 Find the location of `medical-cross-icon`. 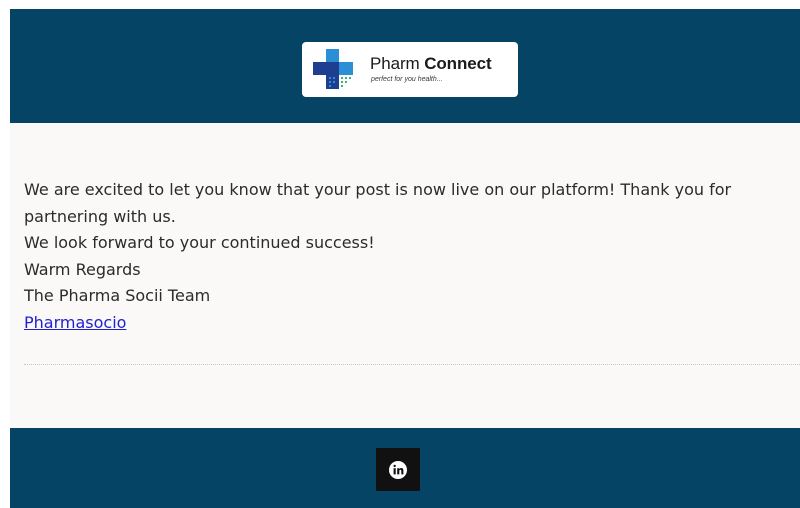

medical-cross-icon is located at coordinates (333, 69).